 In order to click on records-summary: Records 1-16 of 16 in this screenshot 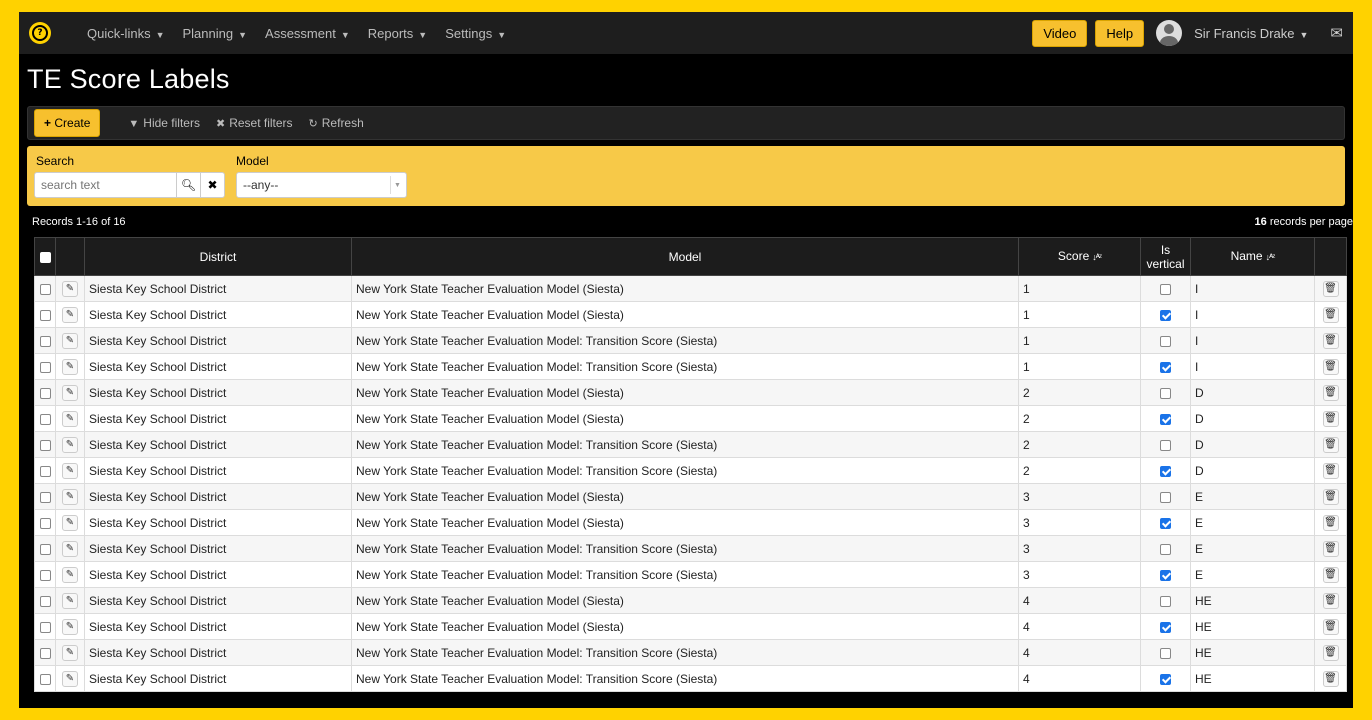, I will do `click(79, 222)`.